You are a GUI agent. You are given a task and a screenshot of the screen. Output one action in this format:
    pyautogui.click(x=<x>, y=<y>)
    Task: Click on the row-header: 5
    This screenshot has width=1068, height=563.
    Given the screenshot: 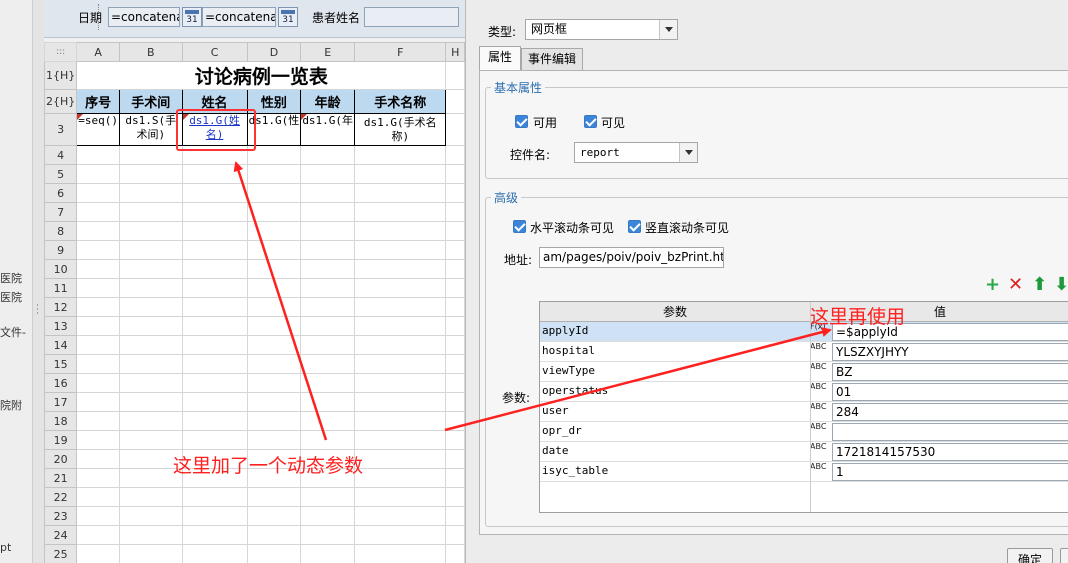 What is the action you would take?
    pyautogui.click(x=61, y=174)
    